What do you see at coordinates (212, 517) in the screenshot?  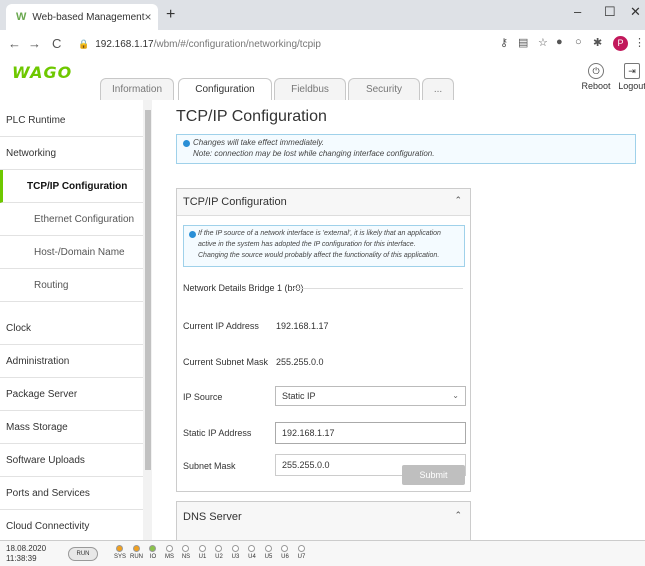 I see `dns-panel-title: DNS Server` at bounding box center [212, 517].